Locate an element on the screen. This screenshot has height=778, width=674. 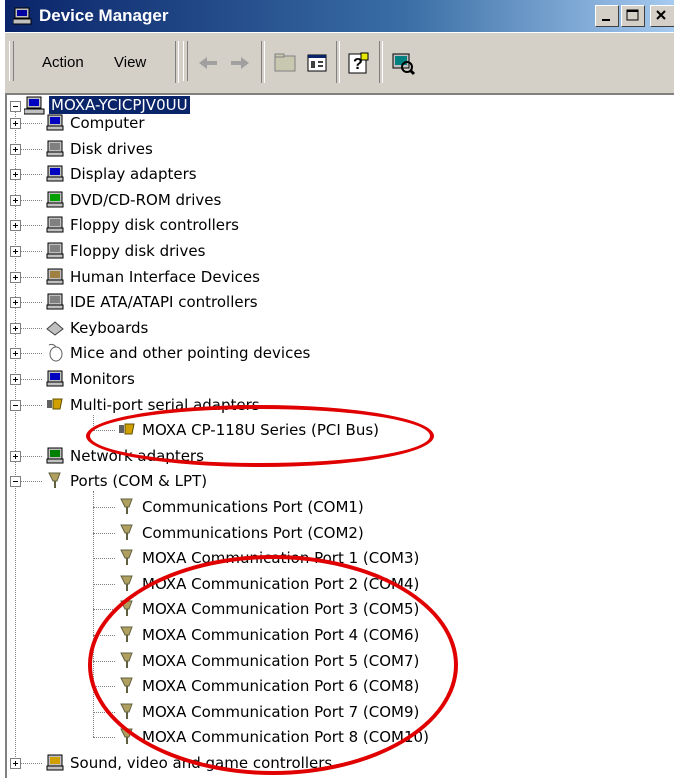
tree-item-label: Mice and other pointing devices is located at coordinates (190, 353).